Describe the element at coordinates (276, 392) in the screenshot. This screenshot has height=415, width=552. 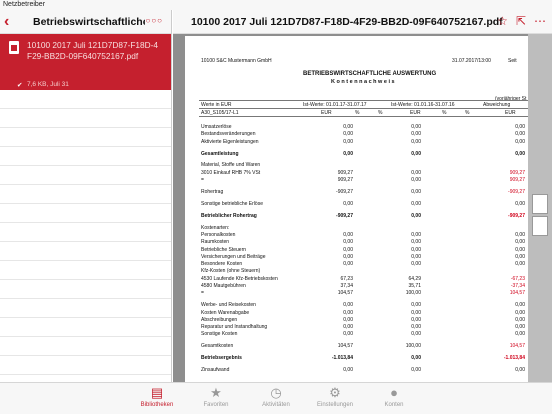
I see `clock-icon: ◷` at that location.